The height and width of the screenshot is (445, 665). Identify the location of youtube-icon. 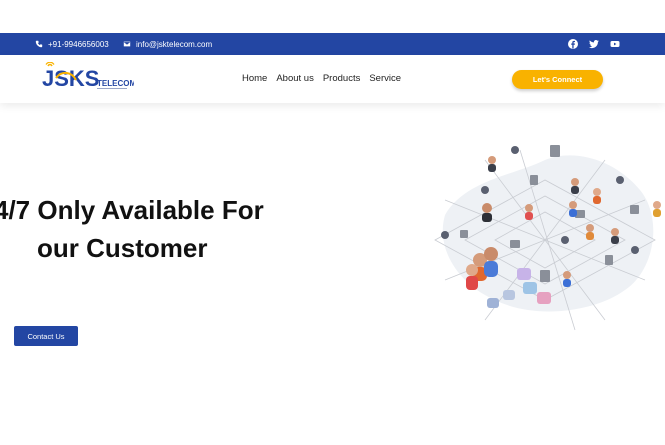
(615, 44).